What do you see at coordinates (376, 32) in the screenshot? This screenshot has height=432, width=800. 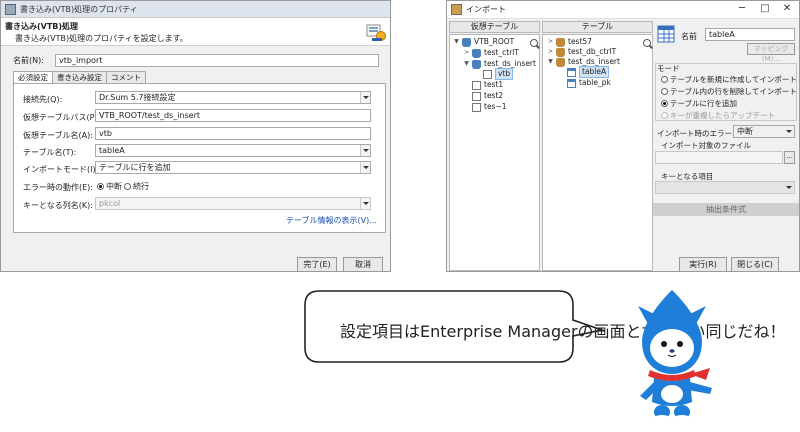 I see `process-icon` at bounding box center [376, 32].